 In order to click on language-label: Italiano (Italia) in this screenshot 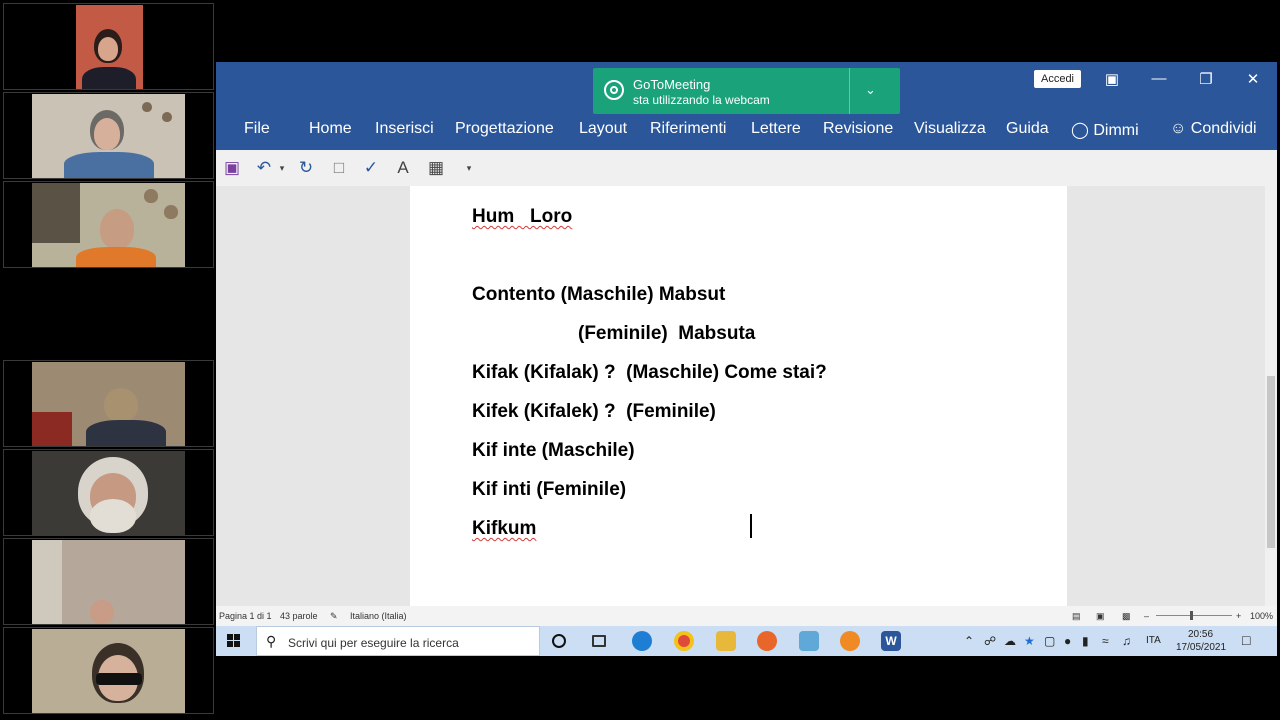, I will do `click(378, 616)`.